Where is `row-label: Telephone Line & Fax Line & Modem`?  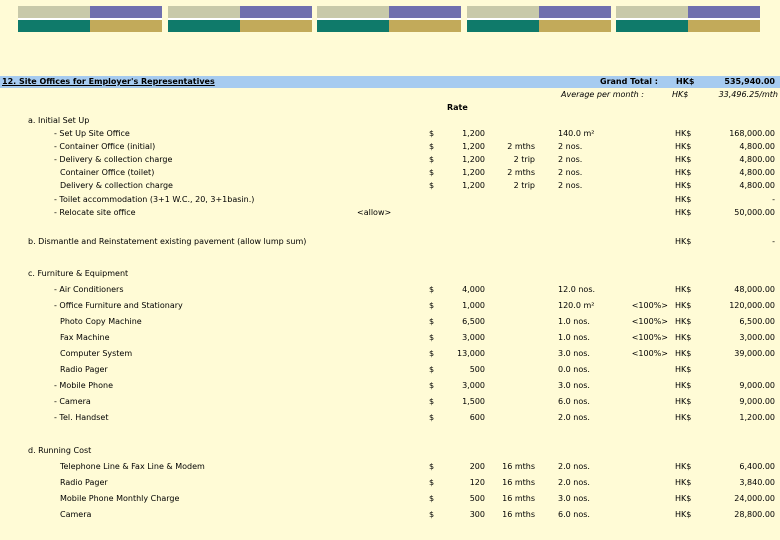 row-label: Telephone Line & Fax Line & Modem is located at coordinates (132, 466).